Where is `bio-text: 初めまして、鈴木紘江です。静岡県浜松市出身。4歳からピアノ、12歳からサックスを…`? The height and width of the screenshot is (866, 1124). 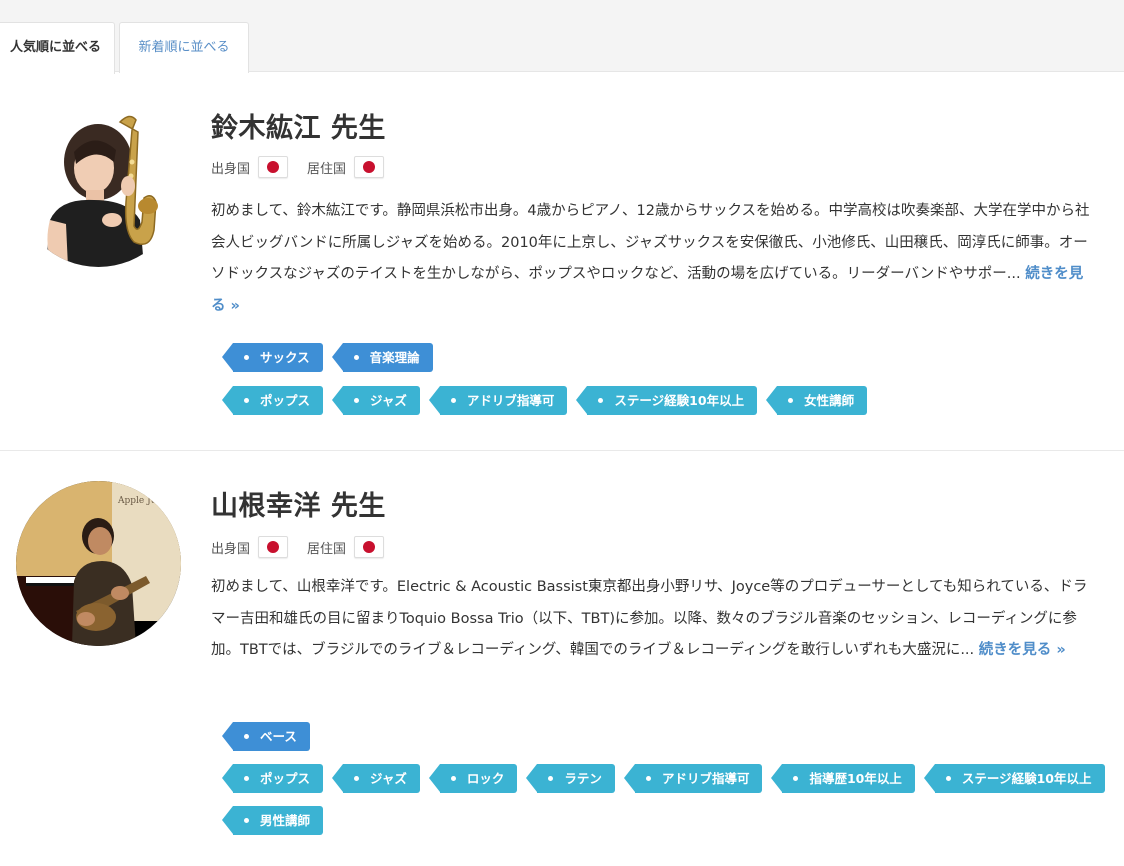 bio-text: 初めまして、鈴木紘江です。静岡県浜松市出身。4歳からピアノ、12歳からサックスを… is located at coordinates (650, 242).